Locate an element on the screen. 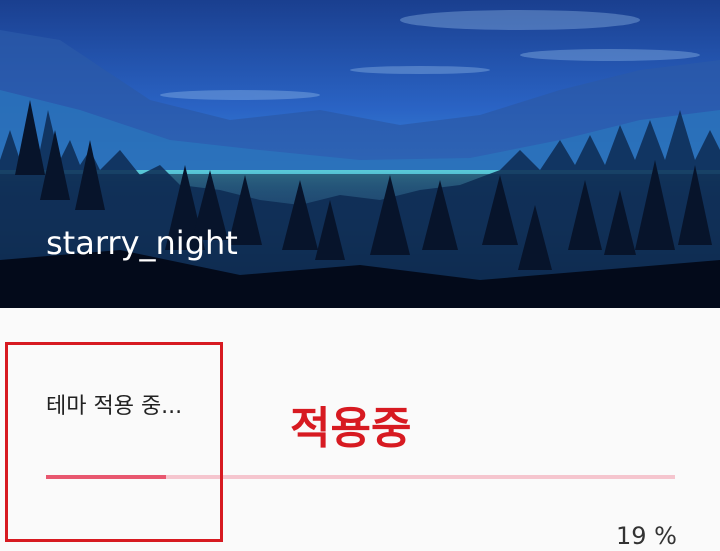  theme-name-label: starry_night is located at coordinates (142, 243).